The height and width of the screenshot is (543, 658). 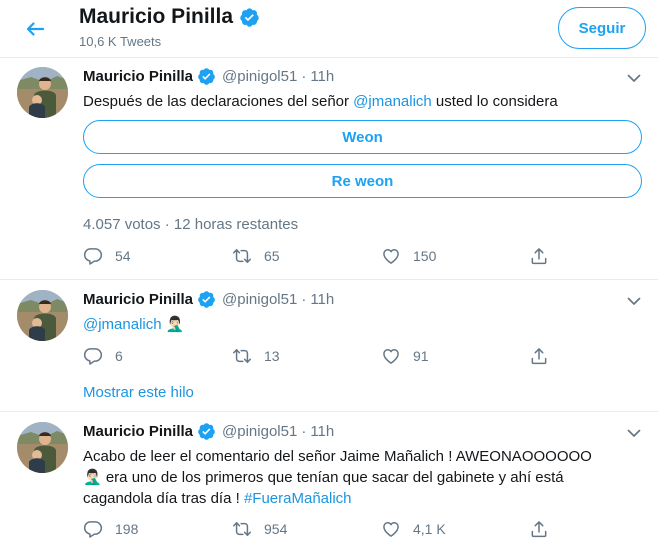 I want to click on reply-count: 54, so click(x=123, y=256).